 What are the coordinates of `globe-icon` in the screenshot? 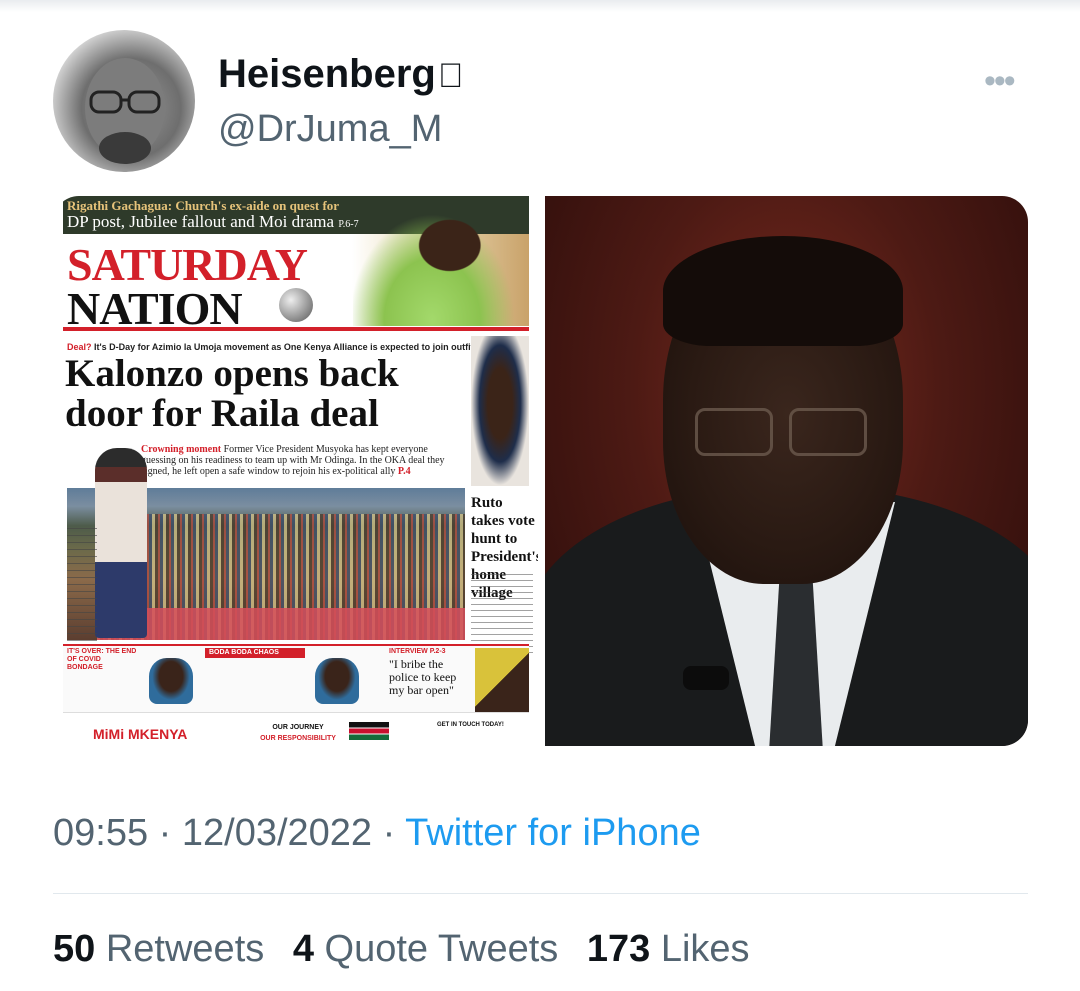 It's located at (296, 305).